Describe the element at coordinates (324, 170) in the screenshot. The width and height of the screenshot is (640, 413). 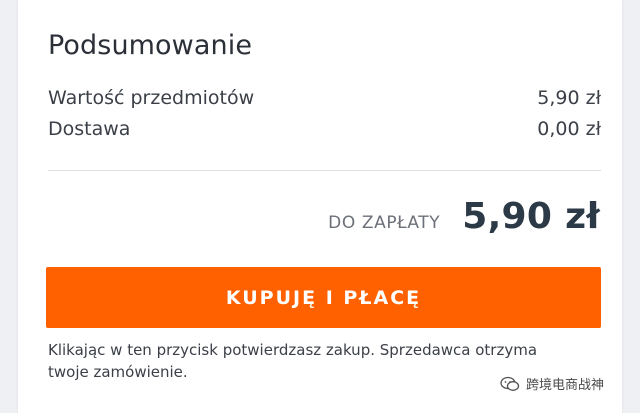
I see `summary-divider` at that location.